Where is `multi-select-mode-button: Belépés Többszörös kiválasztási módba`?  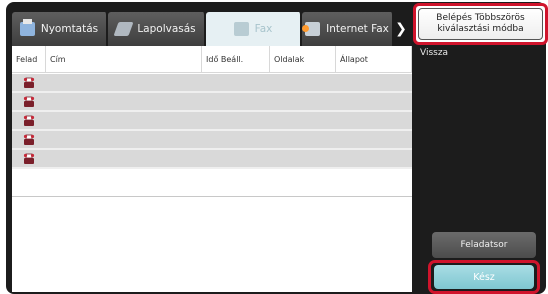
multi-select-mode-button: Belépés Többszörös kiválasztási módba is located at coordinates (480, 24).